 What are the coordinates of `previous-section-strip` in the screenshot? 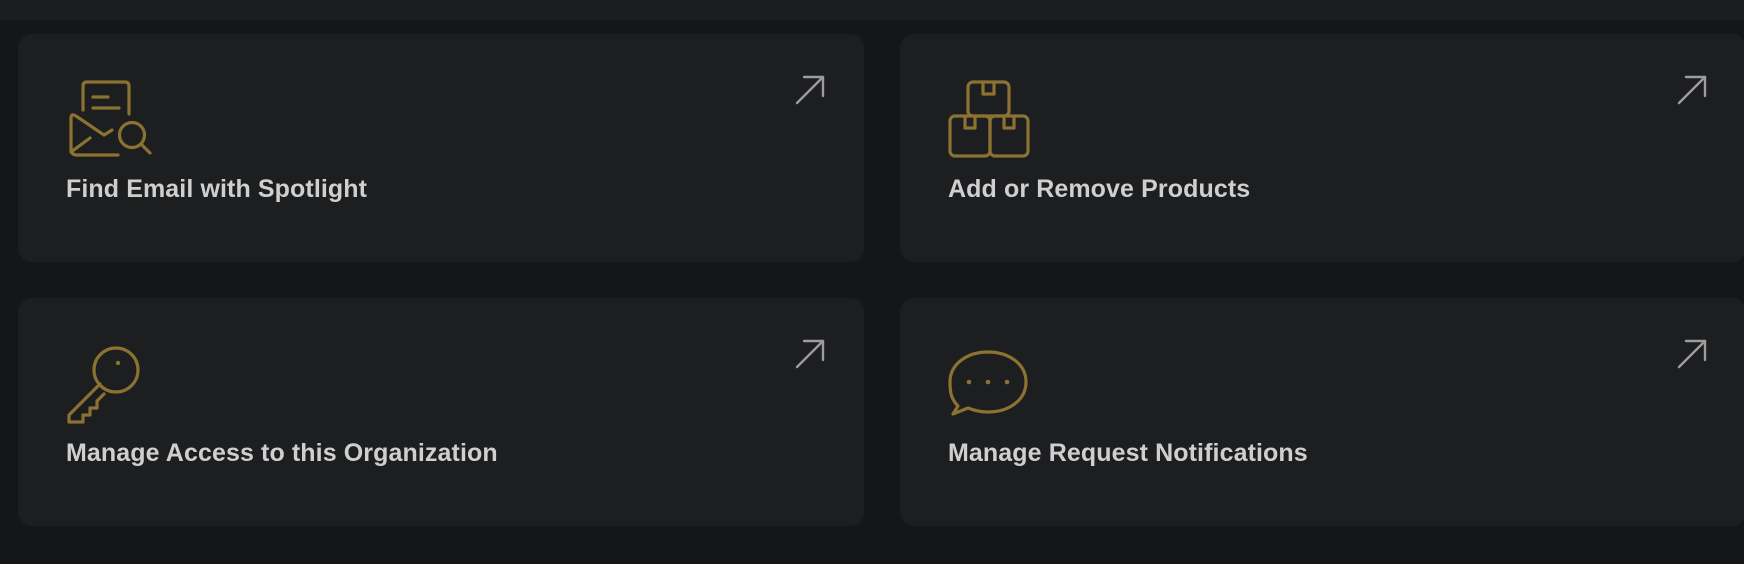 It's located at (872, 10).